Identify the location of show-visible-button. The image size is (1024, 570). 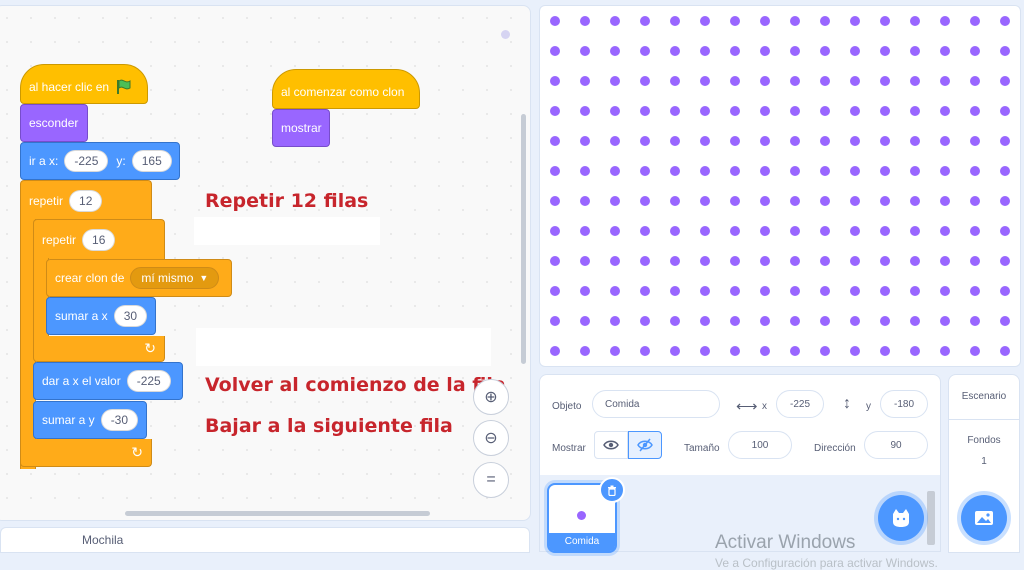
(611, 445).